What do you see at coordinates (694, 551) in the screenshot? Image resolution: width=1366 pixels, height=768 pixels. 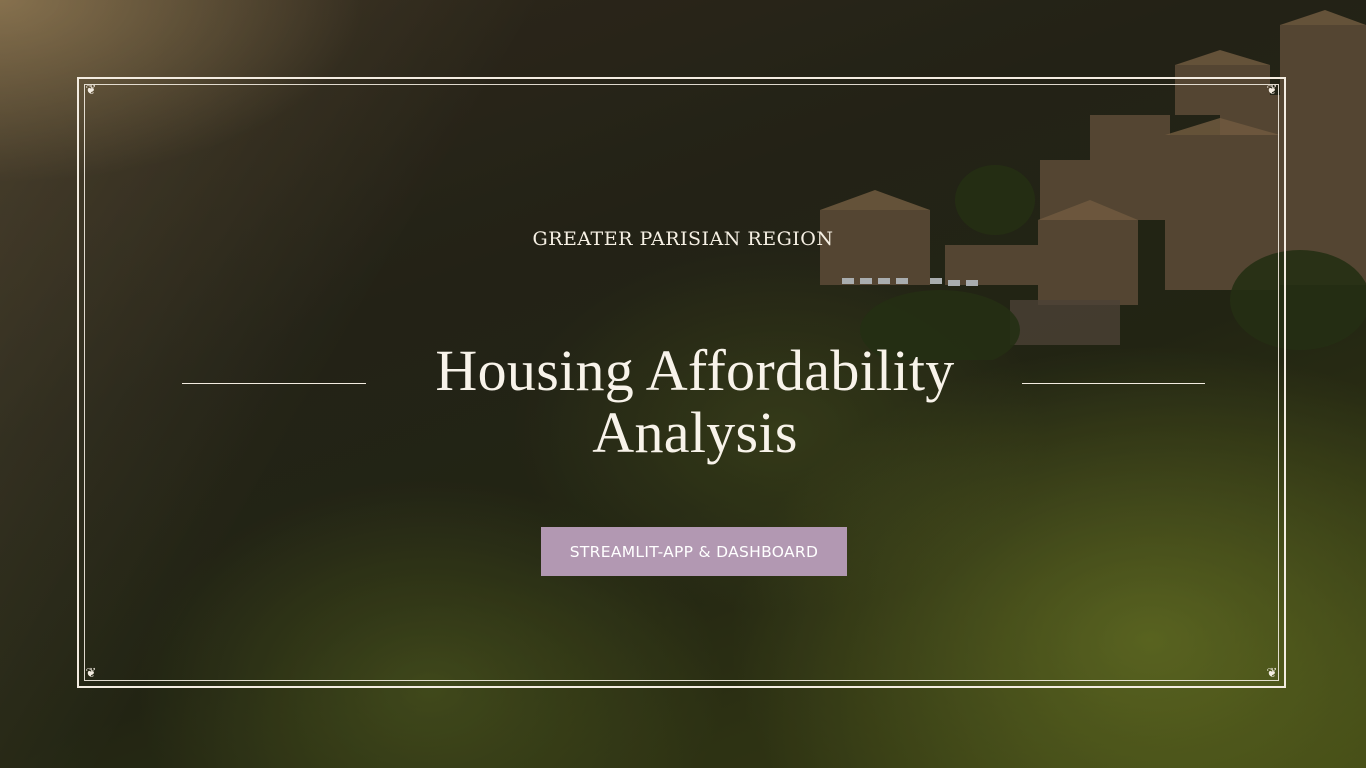 I see `streamlit-app-badge: STREAMLIT-APP & DASHBOARD` at bounding box center [694, 551].